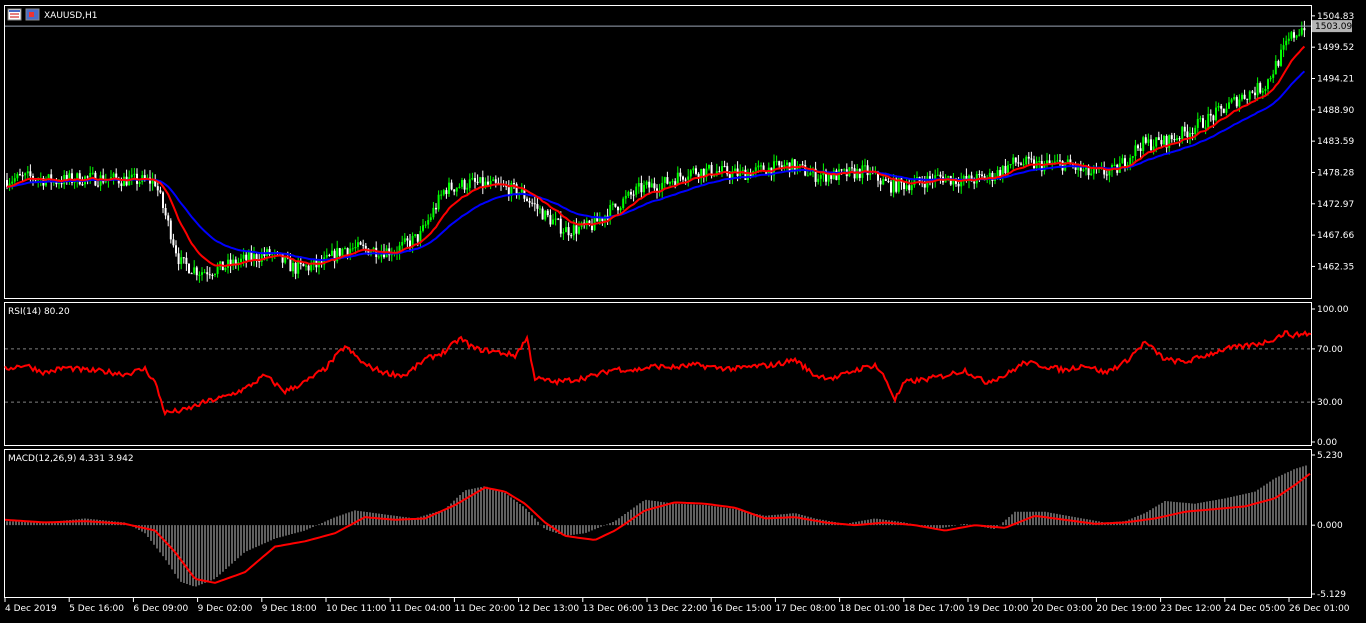 Image resolution: width=1366 pixels, height=623 pixels. I want to click on time-tick-label: 20 Dec 19:00, so click(1126, 609).